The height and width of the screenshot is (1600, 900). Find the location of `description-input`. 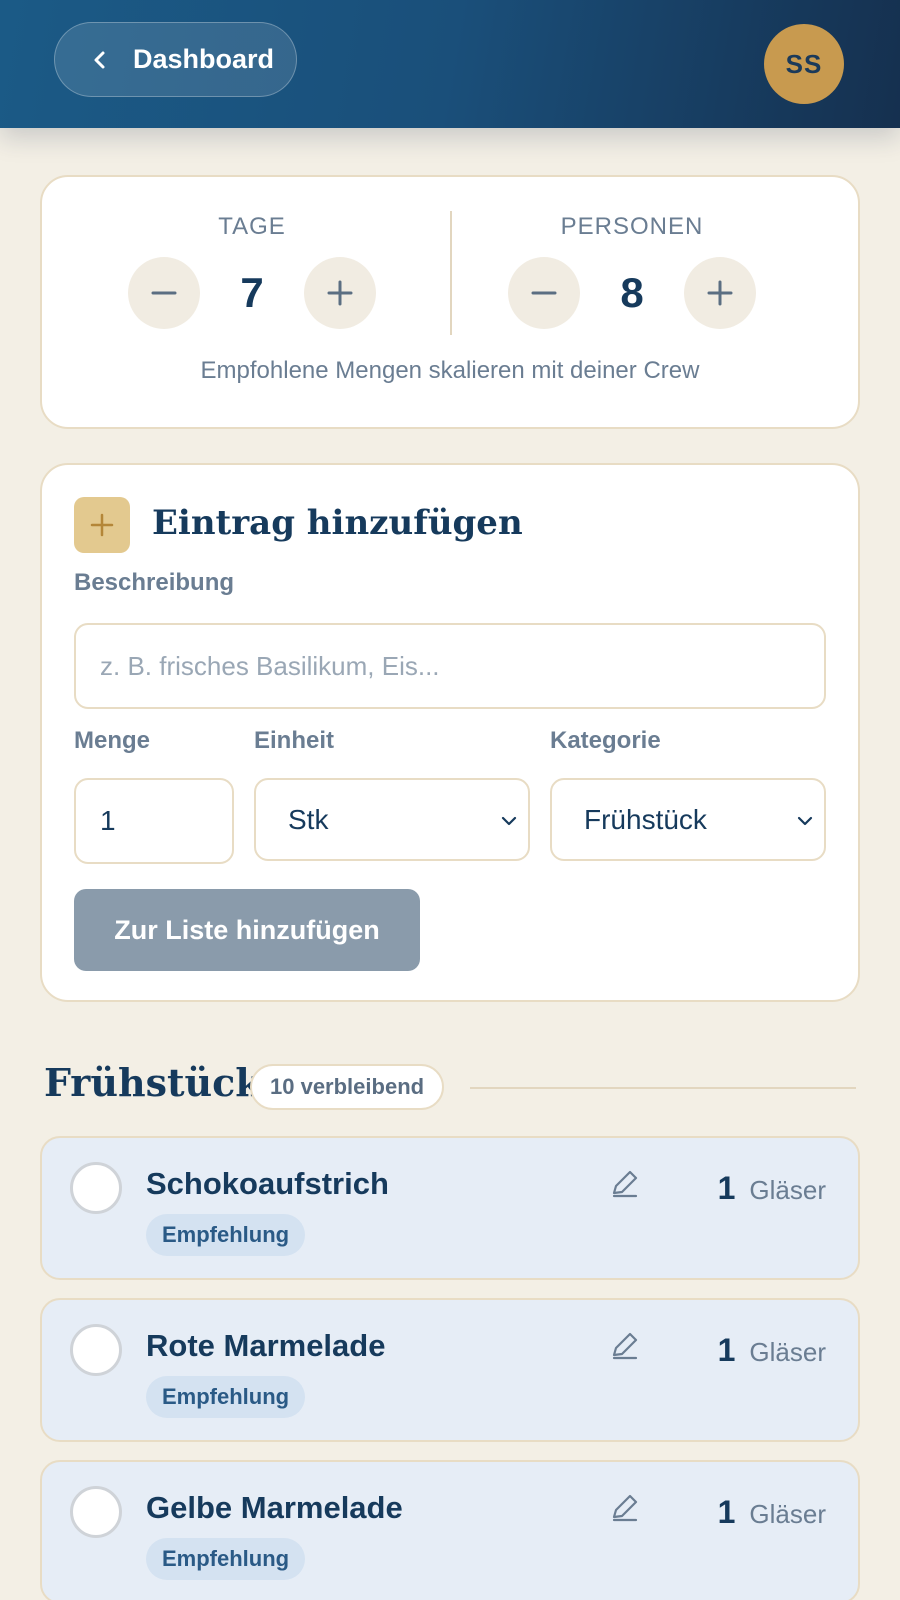

description-input is located at coordinates (450, 666).